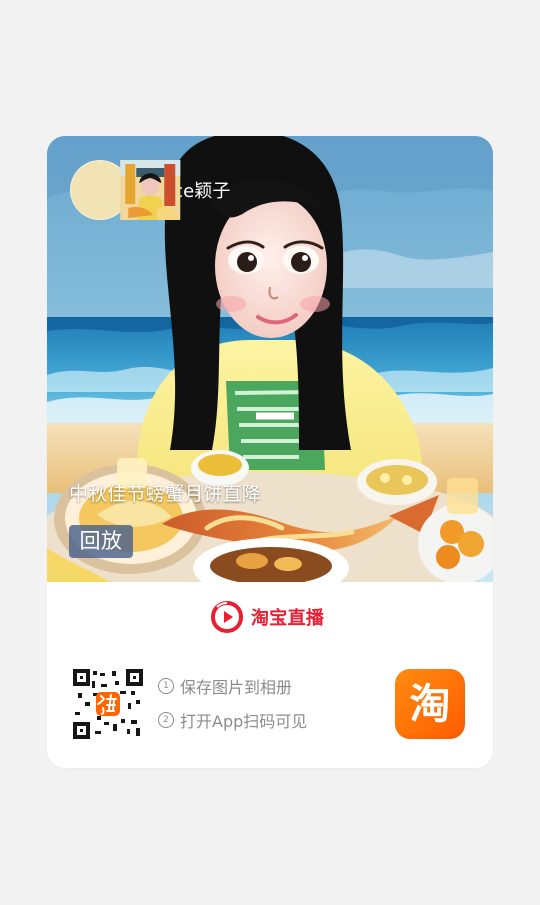  I want to click on instruction-step: 1 保存图片到相册, so click(268, 686).